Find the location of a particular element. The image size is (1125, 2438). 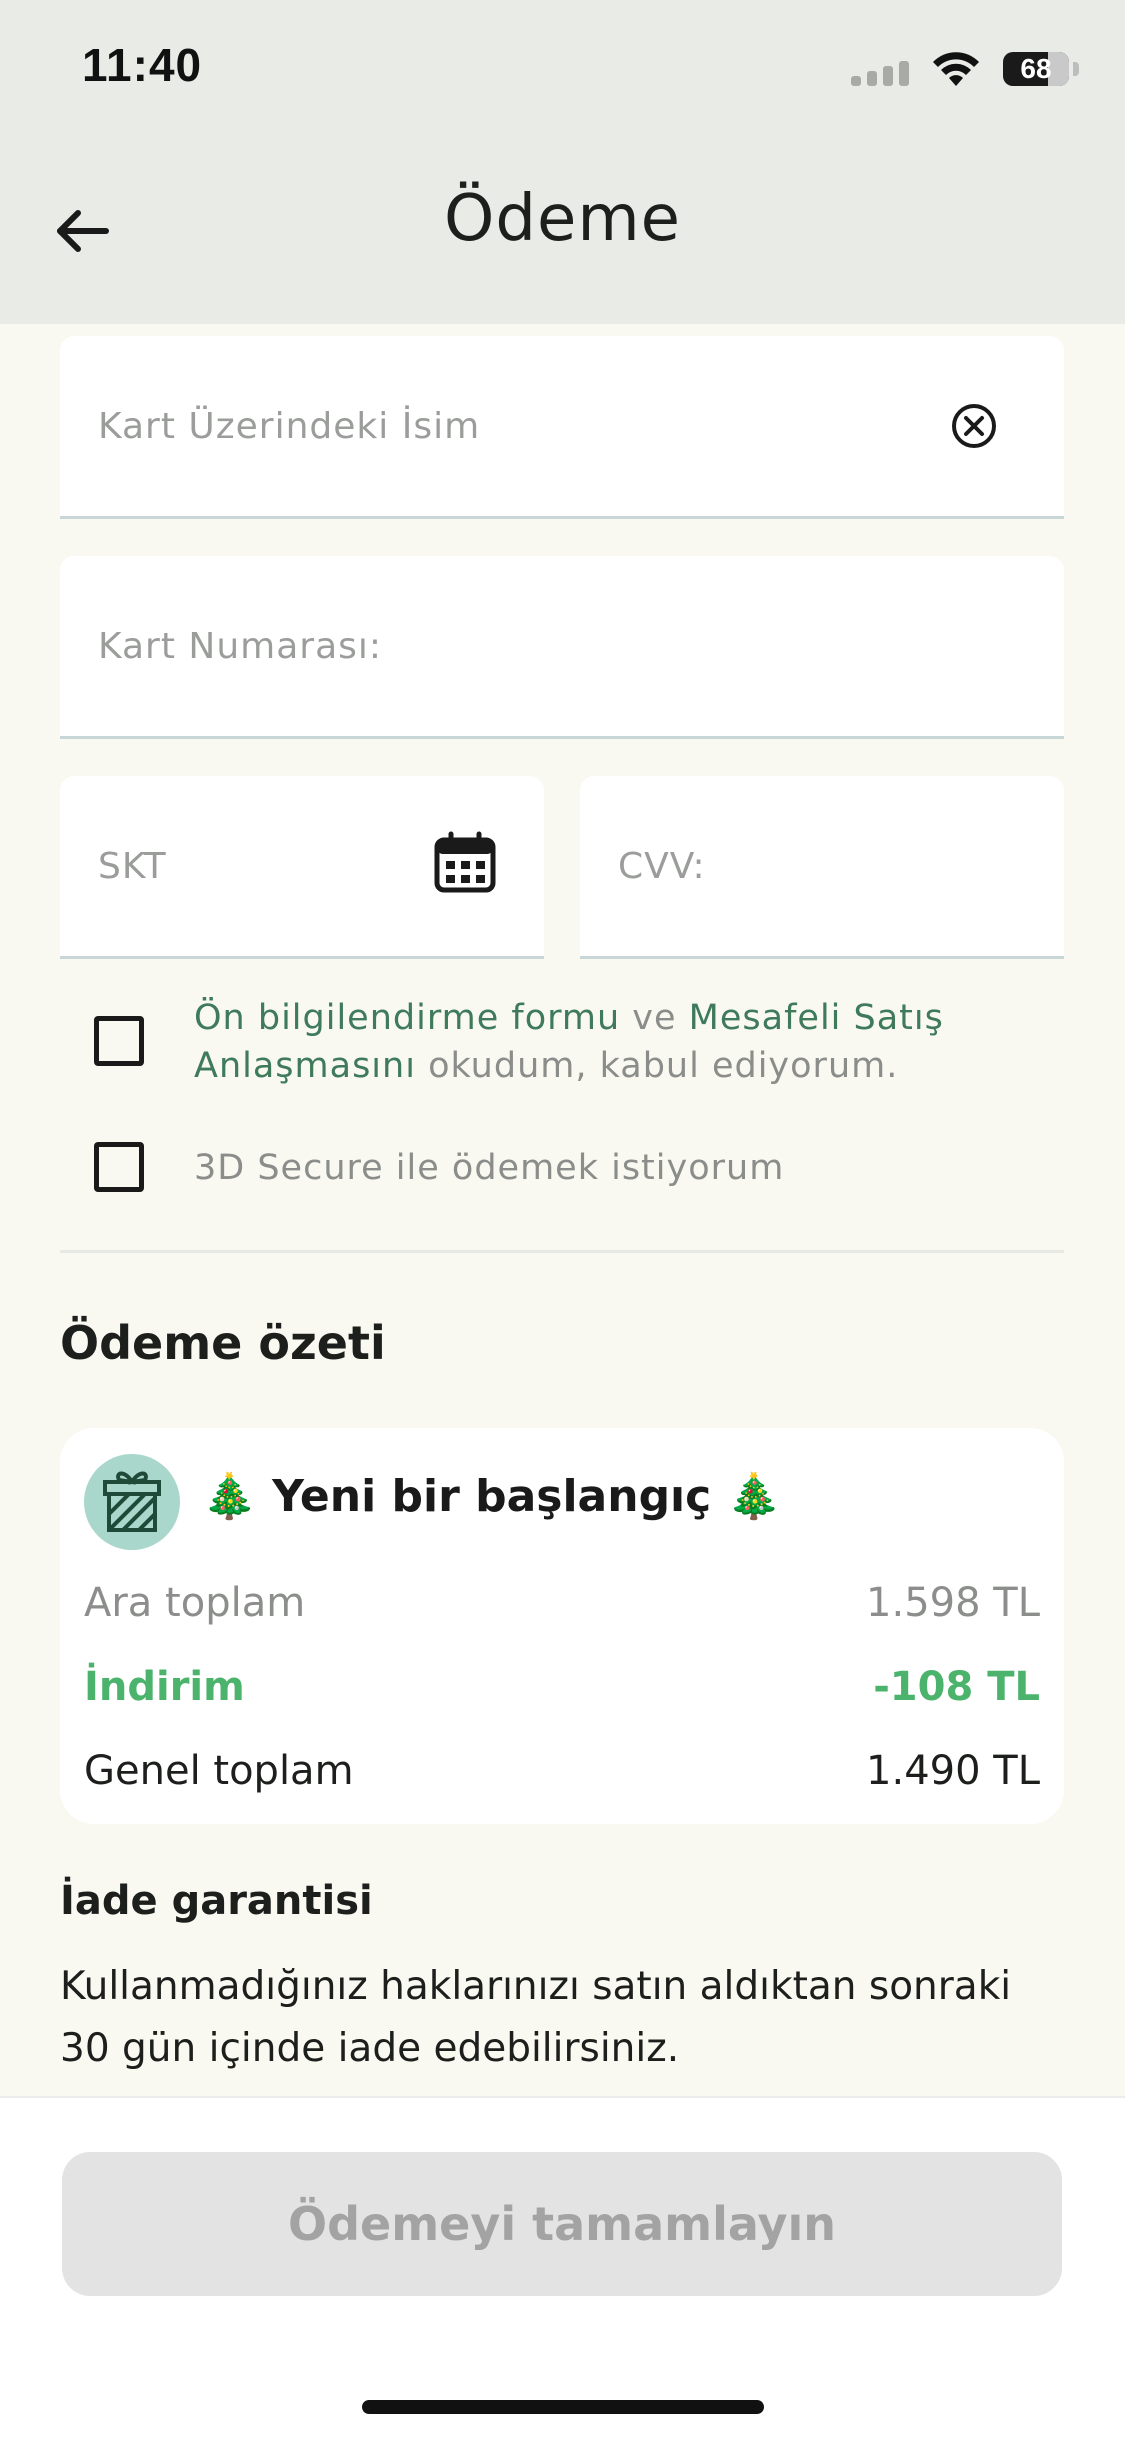

home-indicator is located at coordinates (563, 2407).